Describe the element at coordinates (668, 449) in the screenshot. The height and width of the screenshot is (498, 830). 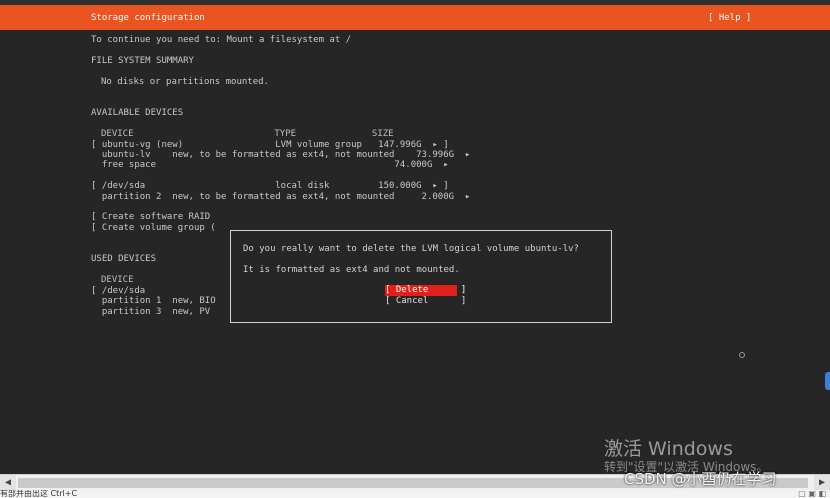
I see `activate-windows-watermark: 激活 Windows` at that location.